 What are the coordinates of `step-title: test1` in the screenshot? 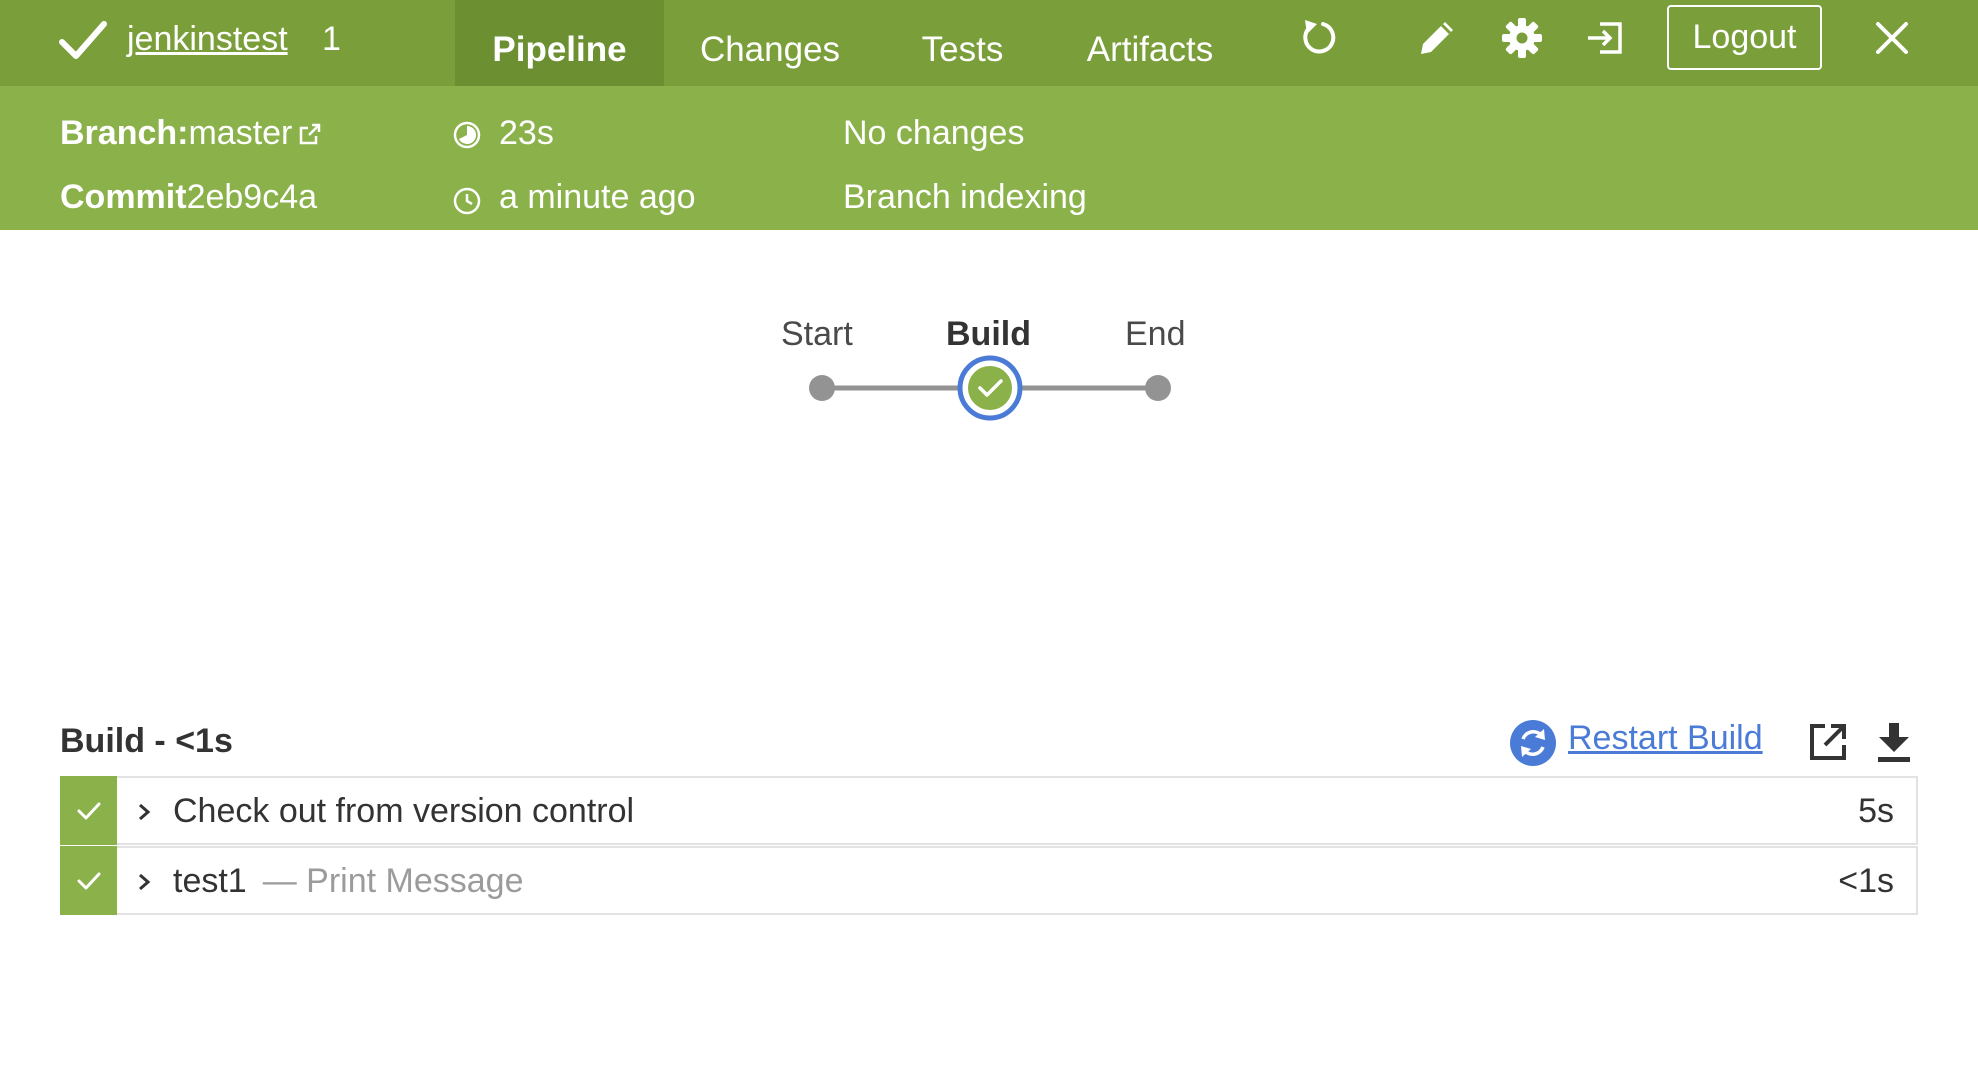 It's located at (210, 881).